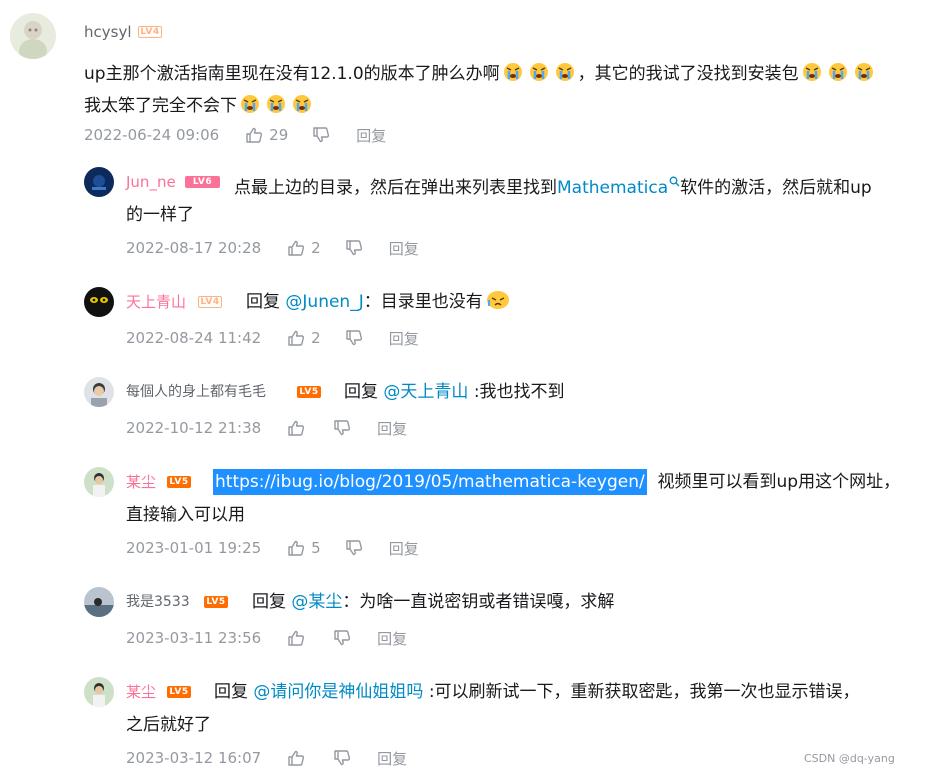  What do you see at coordinates (158, 602) in the screenshot?
I see `username: 我是3533` at bounding box center [158, 602].